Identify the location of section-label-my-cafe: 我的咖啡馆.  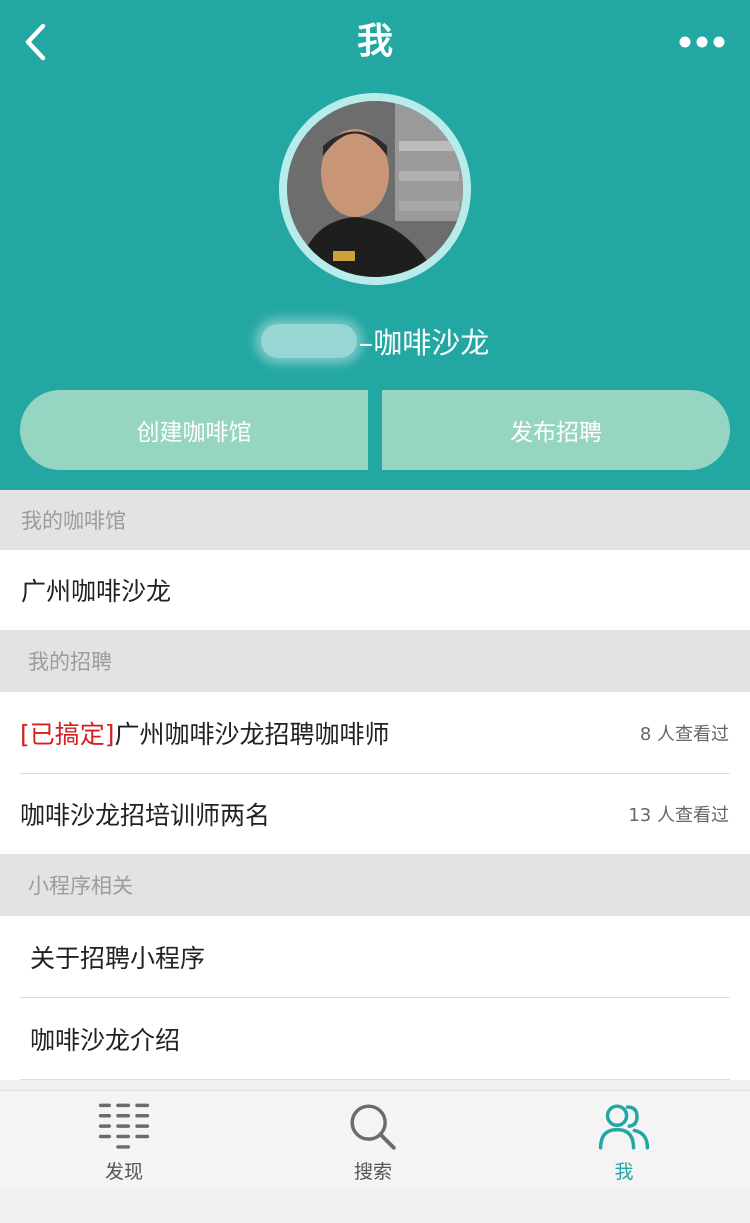
(375, 520).